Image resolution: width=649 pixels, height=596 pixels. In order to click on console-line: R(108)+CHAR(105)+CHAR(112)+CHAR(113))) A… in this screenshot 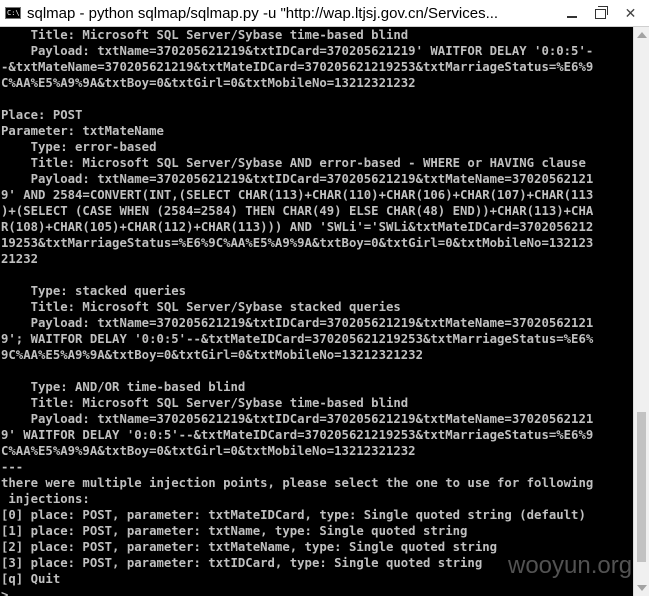, I will do `click(297, 227)`.